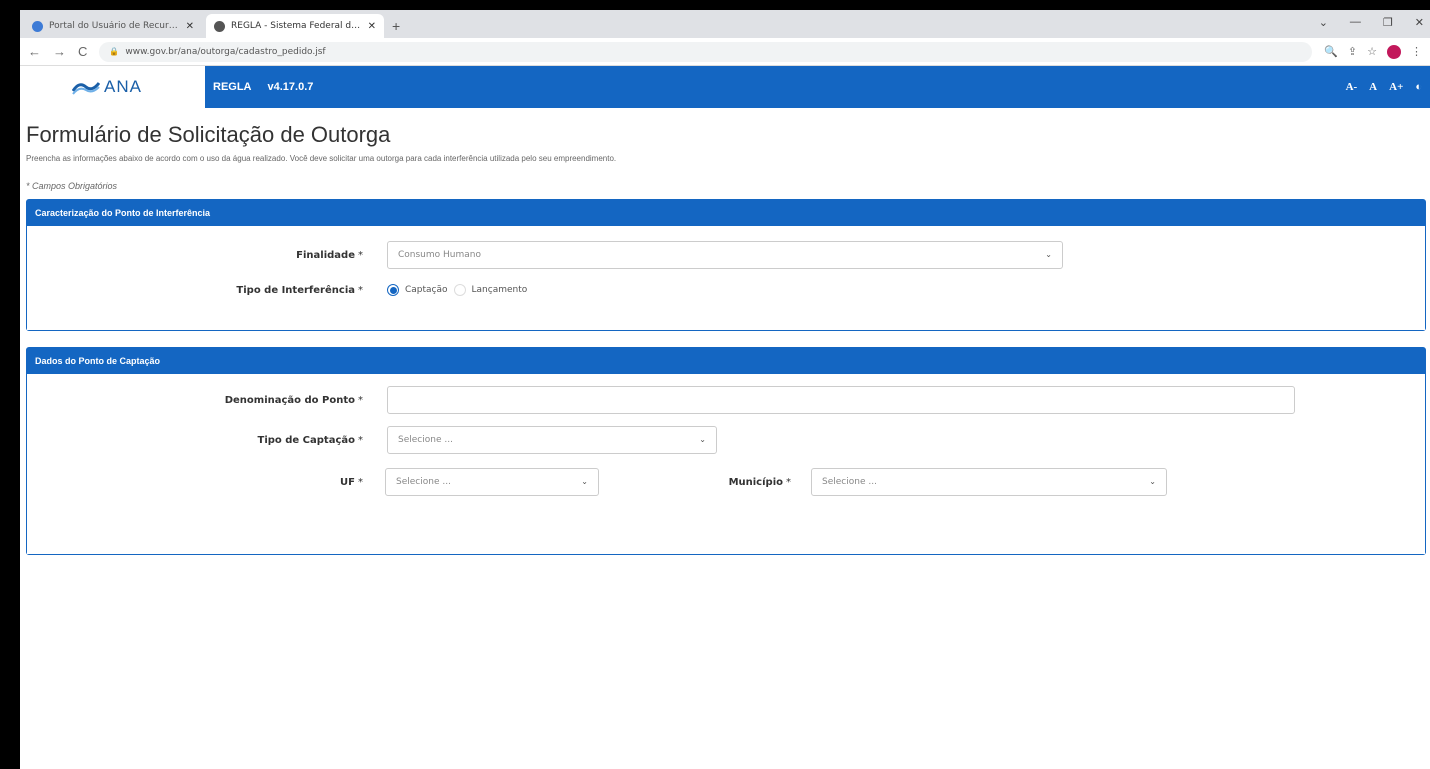 This screenshot has width=1430, height=769. Describe the element at coordinates (290, 87) in the screenshot. I see `version-label: v4.17.0.7` at that location.